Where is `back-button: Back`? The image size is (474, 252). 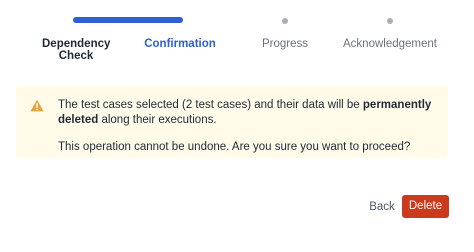 back-button: Back is located at coordinates (382, 207).